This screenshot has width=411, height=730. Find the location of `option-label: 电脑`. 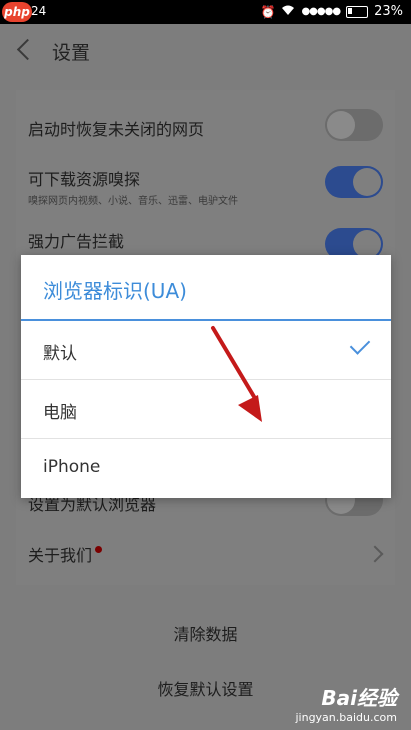

option-label: 电脑 is located at coordinates (60, 413).